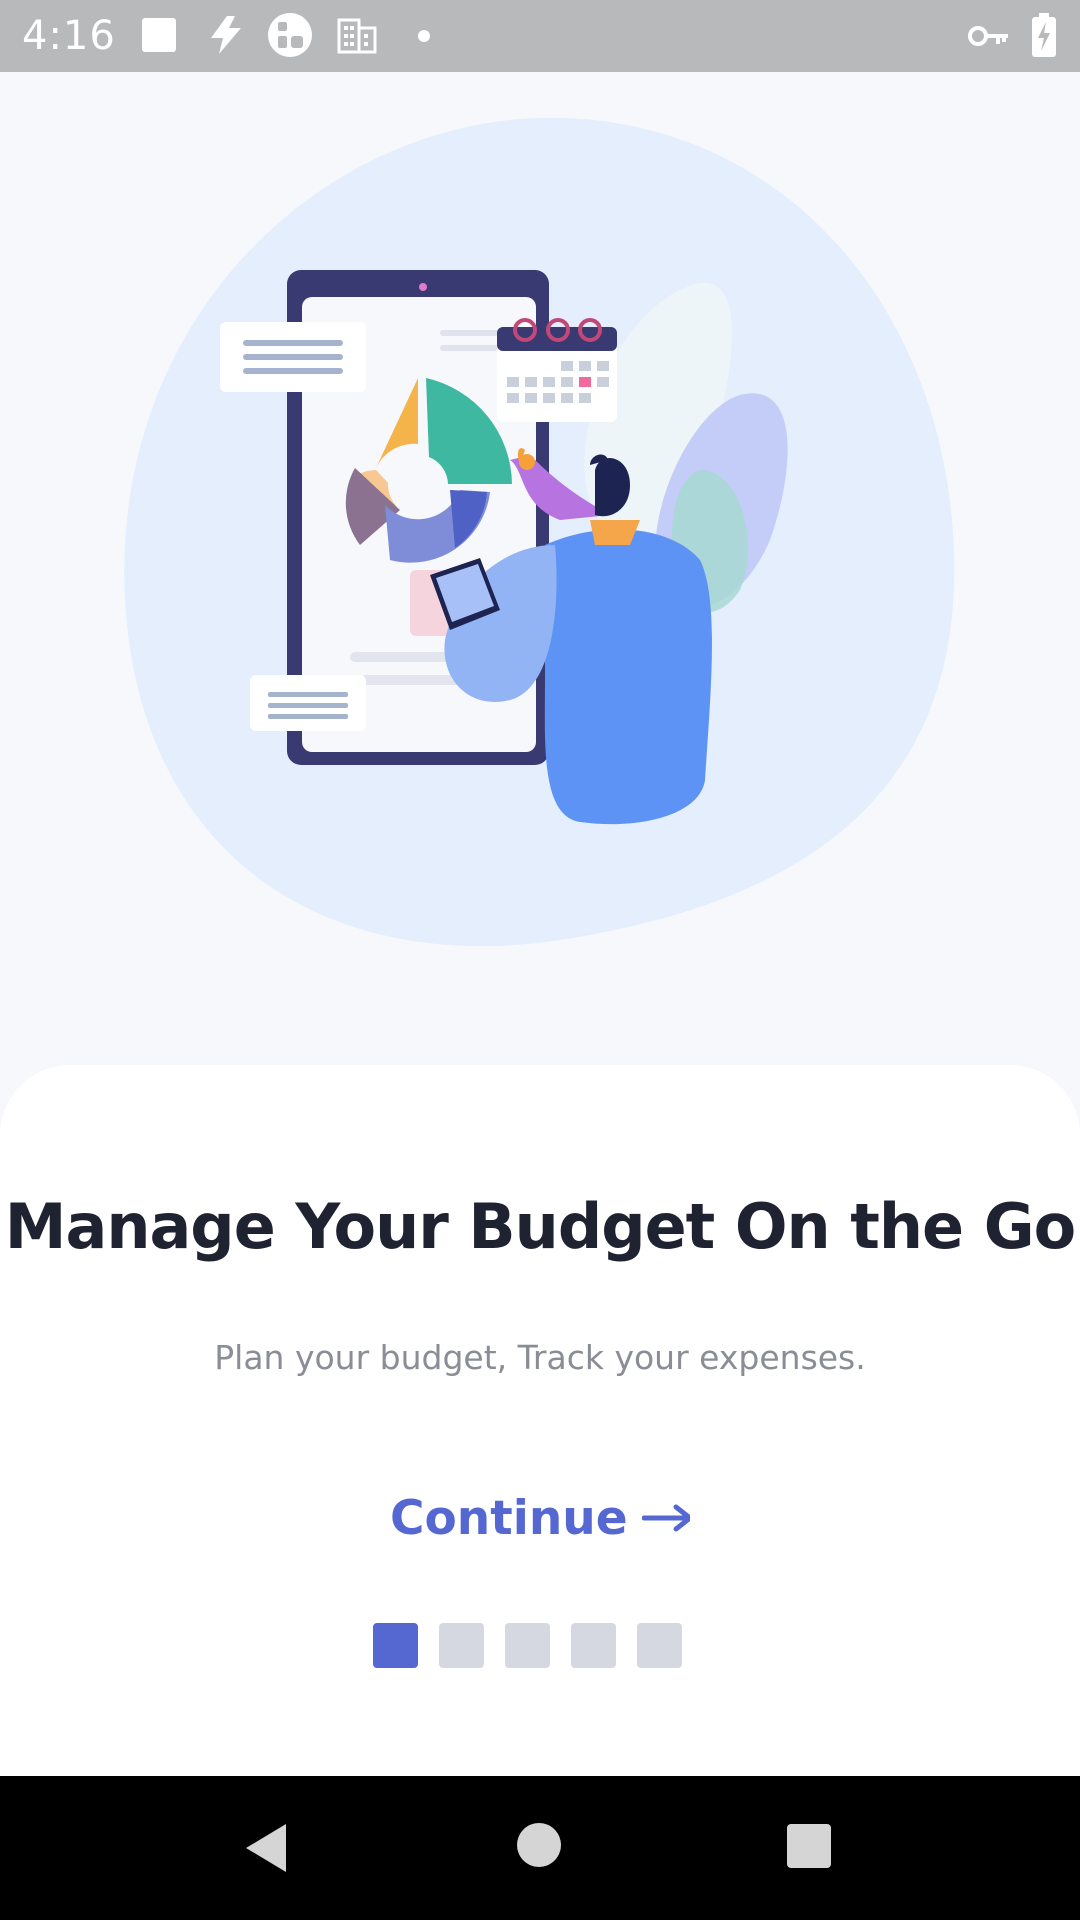  I want to click on continue-button: Continue, so click(540, 1518).